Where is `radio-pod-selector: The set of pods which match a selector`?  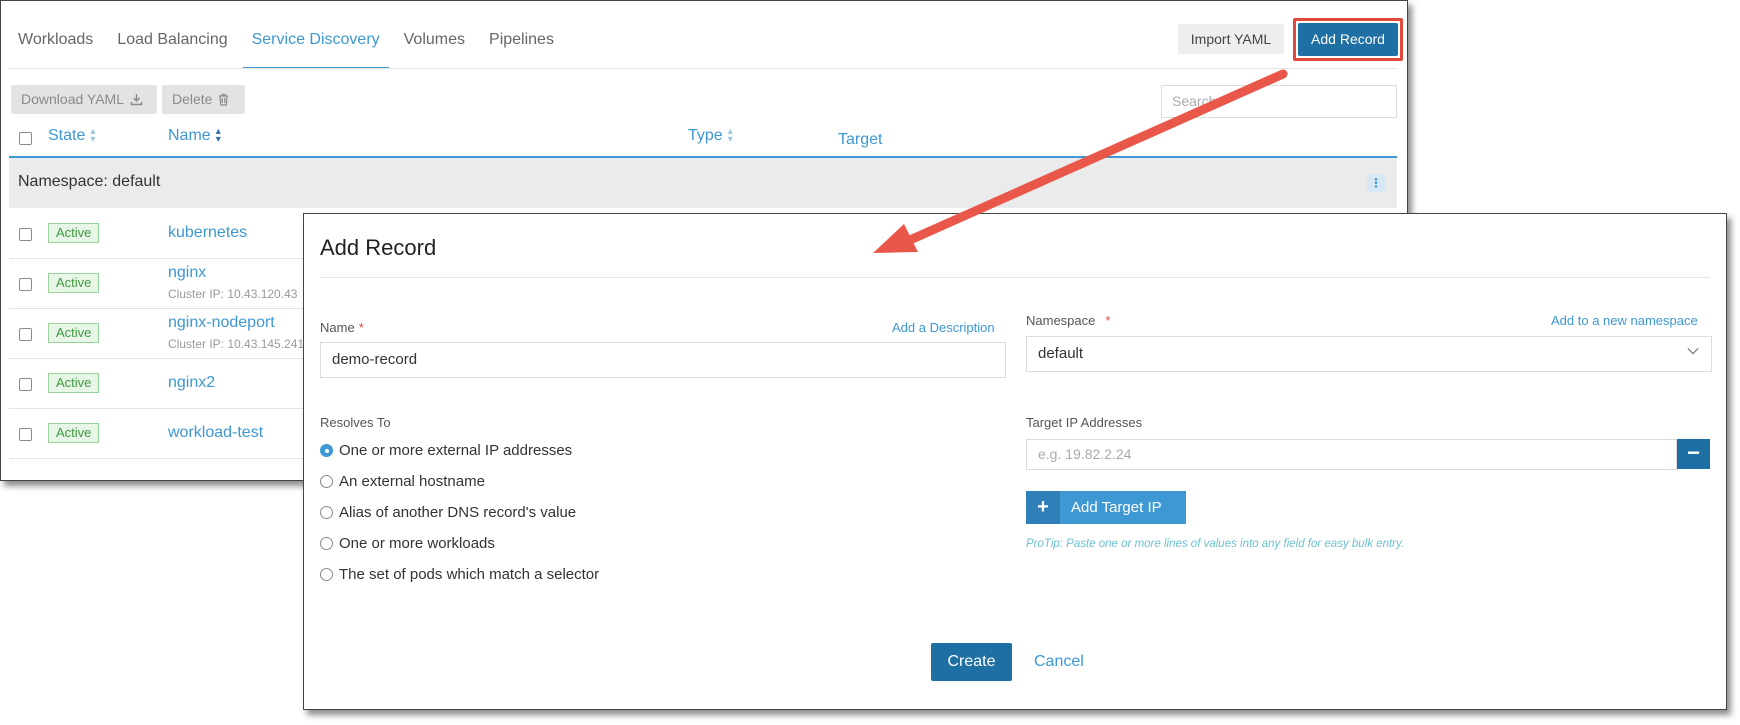
radio-pod-selector: The set of pods which match a selector is located at coordinates (459, 574).